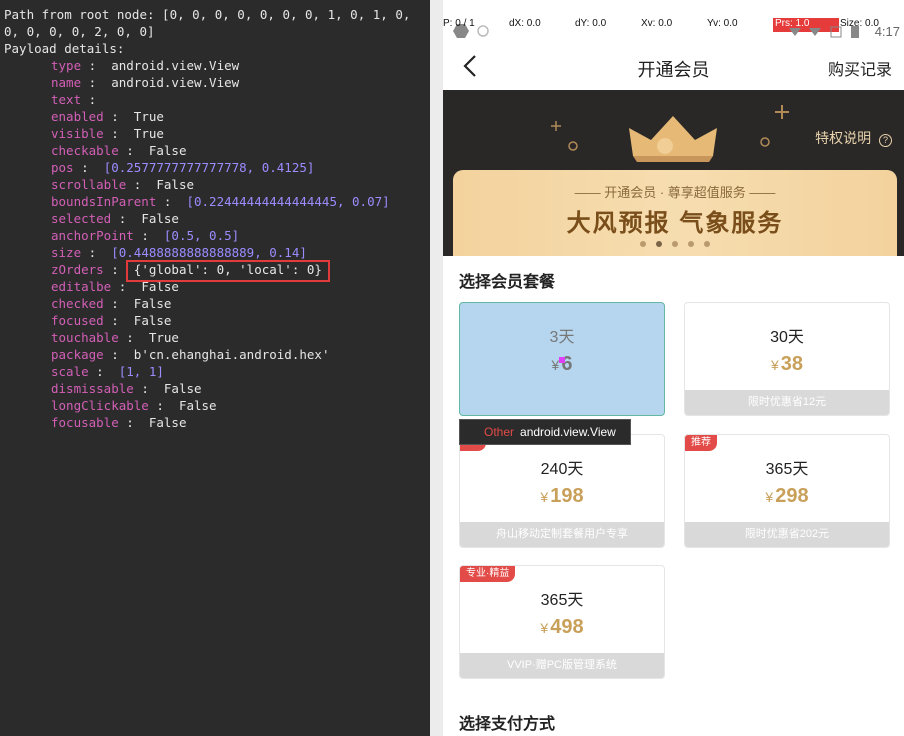  Describe the element at coordinates (787, 534) in the screenshot. I see `package-note: 限时优惠省202元` at that location.